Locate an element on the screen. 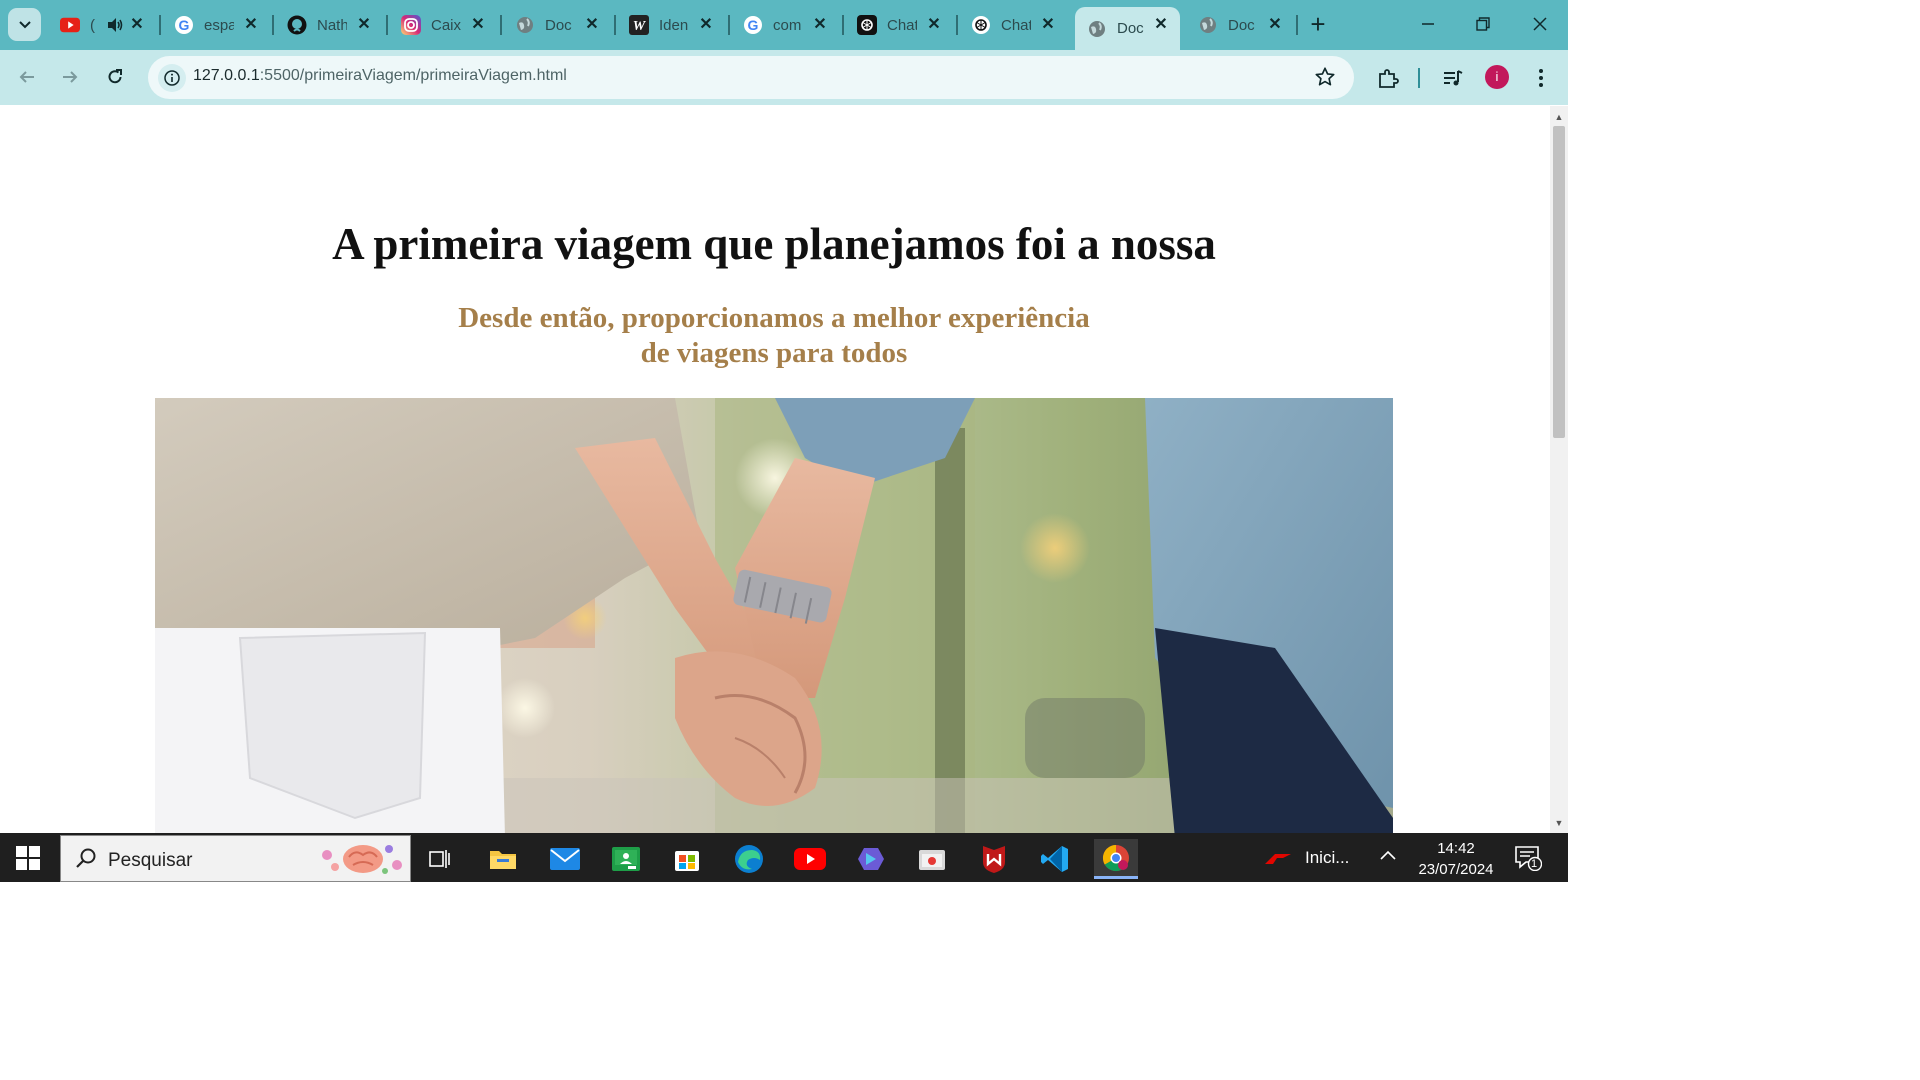 The width and height of the screenshot is (1920, 1080). mail-icon is located at coordinates (565, 859).